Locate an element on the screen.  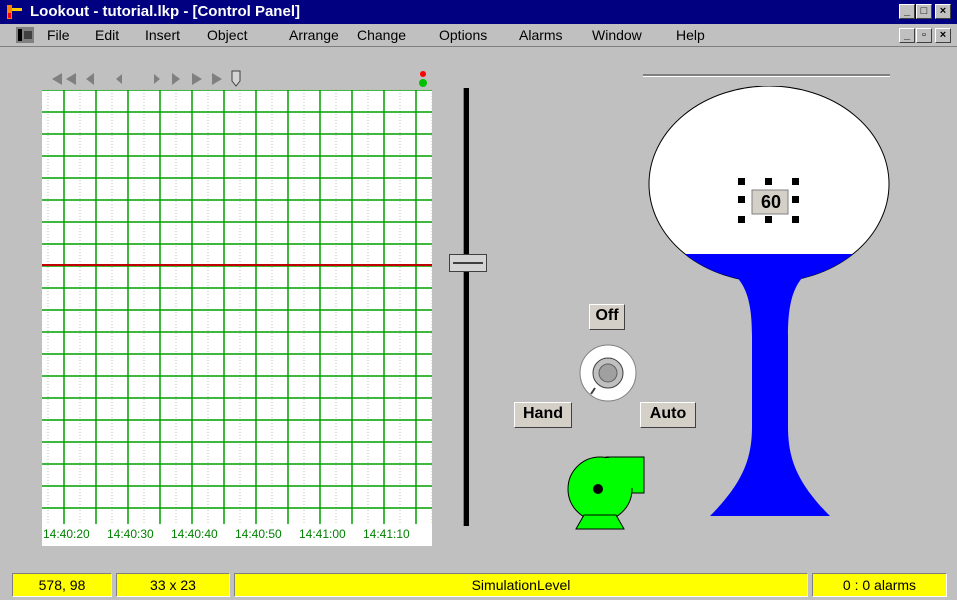
hoa-knob is located at coordinates (608, 373).